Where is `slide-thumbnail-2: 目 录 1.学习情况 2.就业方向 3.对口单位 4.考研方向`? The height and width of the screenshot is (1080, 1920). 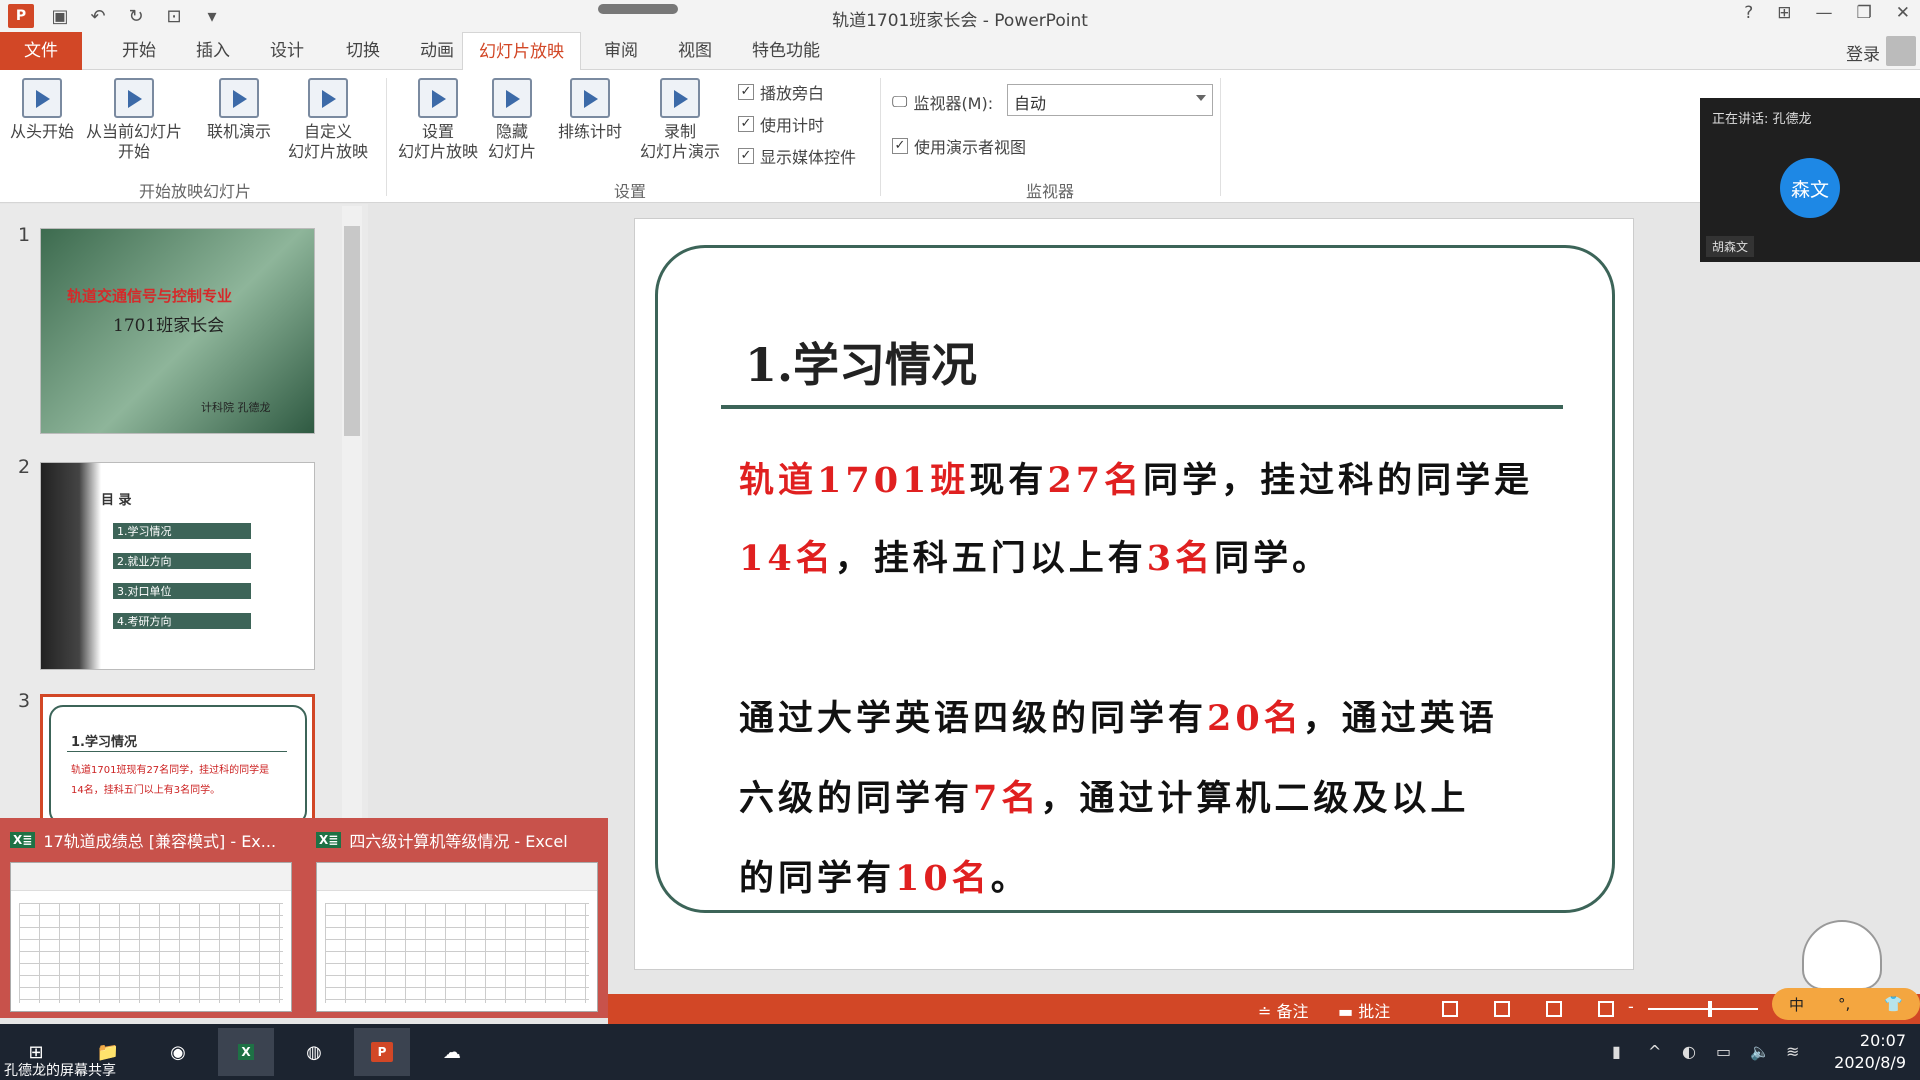 slide-thumbnail-2: 目 录 1.学习情况 2.就业方向 3.对口单位 4.考研方向 is located at coordinates (177, 566).